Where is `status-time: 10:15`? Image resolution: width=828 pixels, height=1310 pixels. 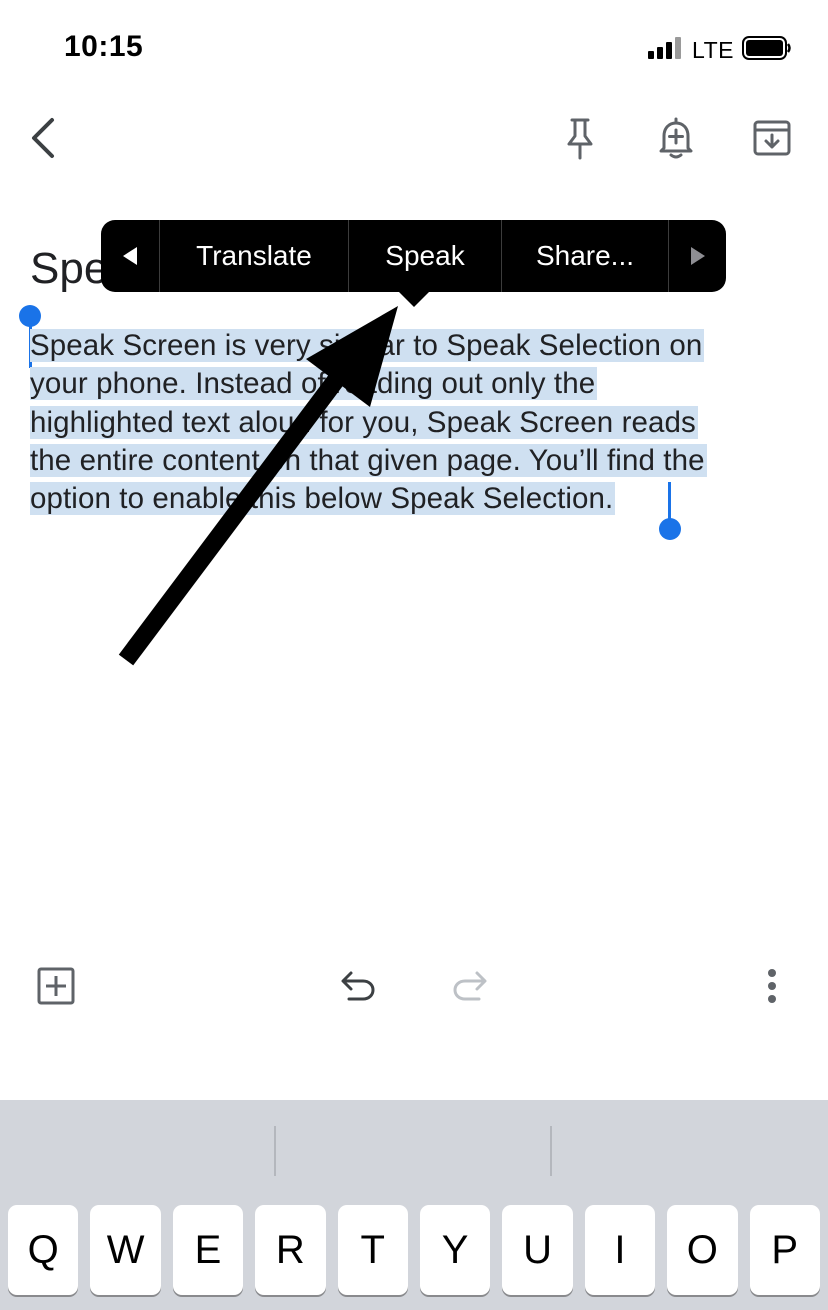
status-time: 10:15 is located at coordinates (104, 46).